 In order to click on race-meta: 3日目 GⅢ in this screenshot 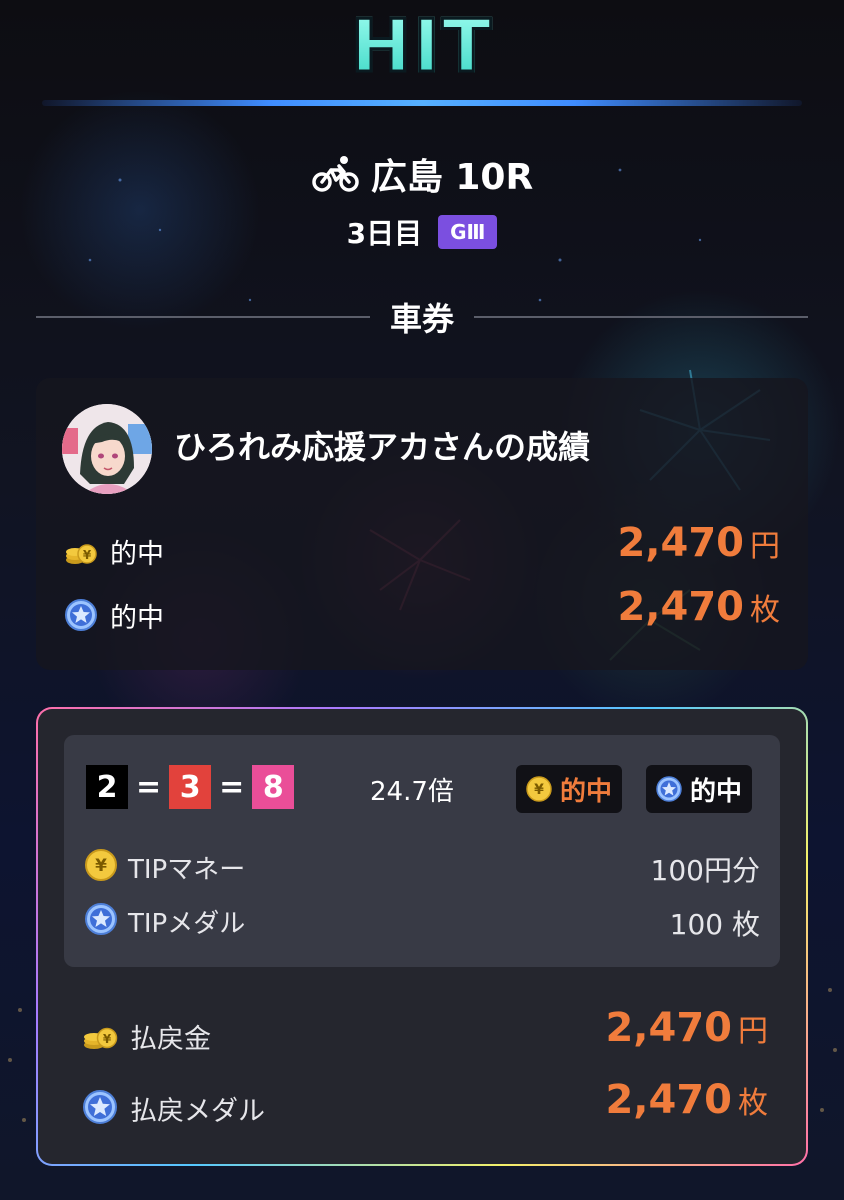, I will do `click(422, 232)`.